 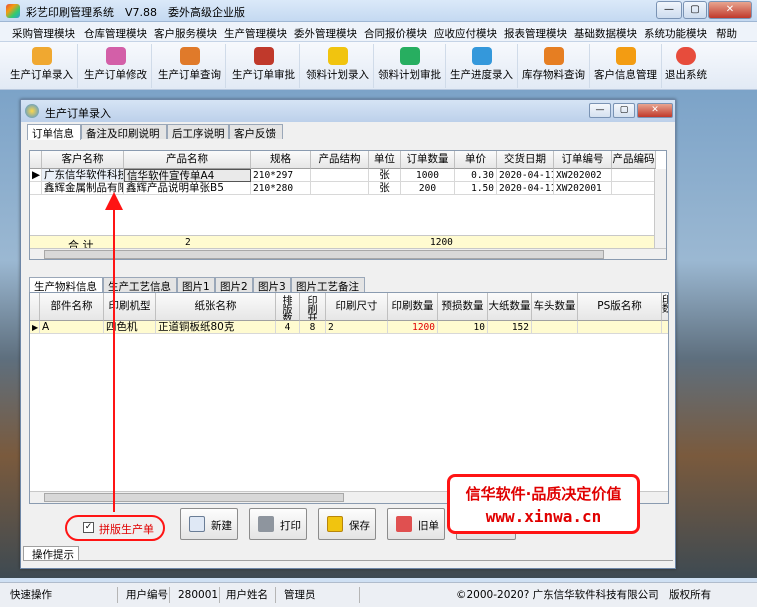 I want to click on menu-customer-service: 客户服务模块, so click(x=185, y=33).